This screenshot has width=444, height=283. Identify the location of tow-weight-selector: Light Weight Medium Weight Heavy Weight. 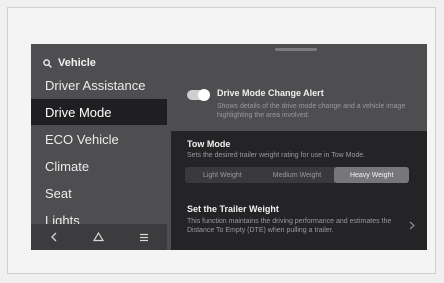
(297, 175).